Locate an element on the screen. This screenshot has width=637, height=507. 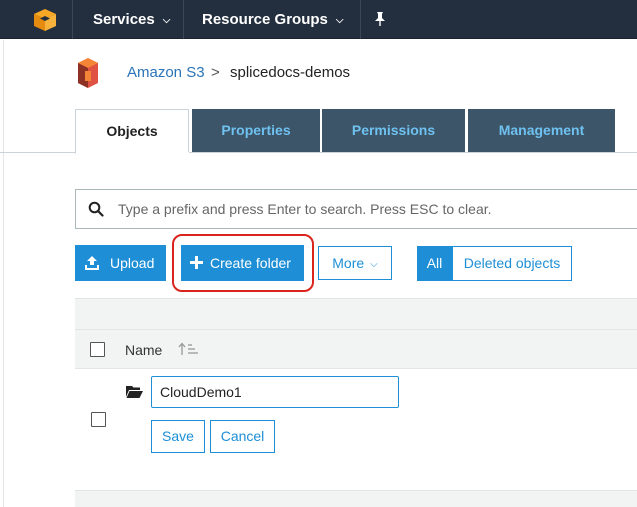
upload-button: Upload is located at coordinates (120, 263).